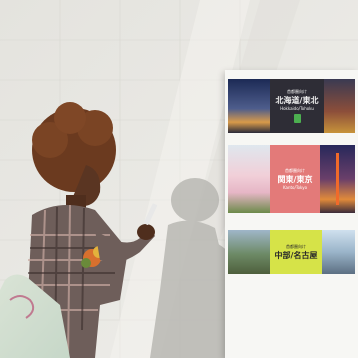 Image resolution: width=358 pixels, height=358 pixels. I want to click on city-skyline-photo, so click(338, 252).